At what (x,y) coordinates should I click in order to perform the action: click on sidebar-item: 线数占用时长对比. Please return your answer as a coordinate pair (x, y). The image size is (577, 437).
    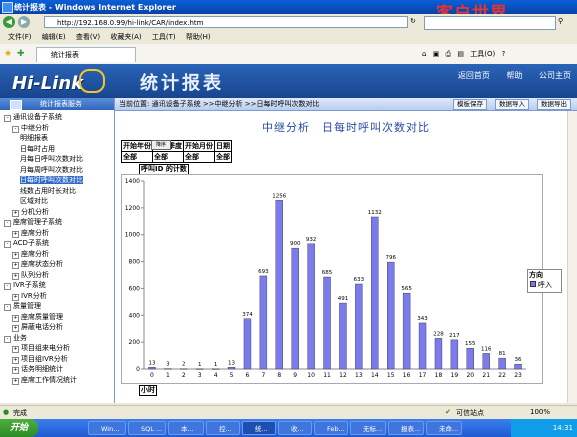
    Looking at the image, I should click on (57, 191).